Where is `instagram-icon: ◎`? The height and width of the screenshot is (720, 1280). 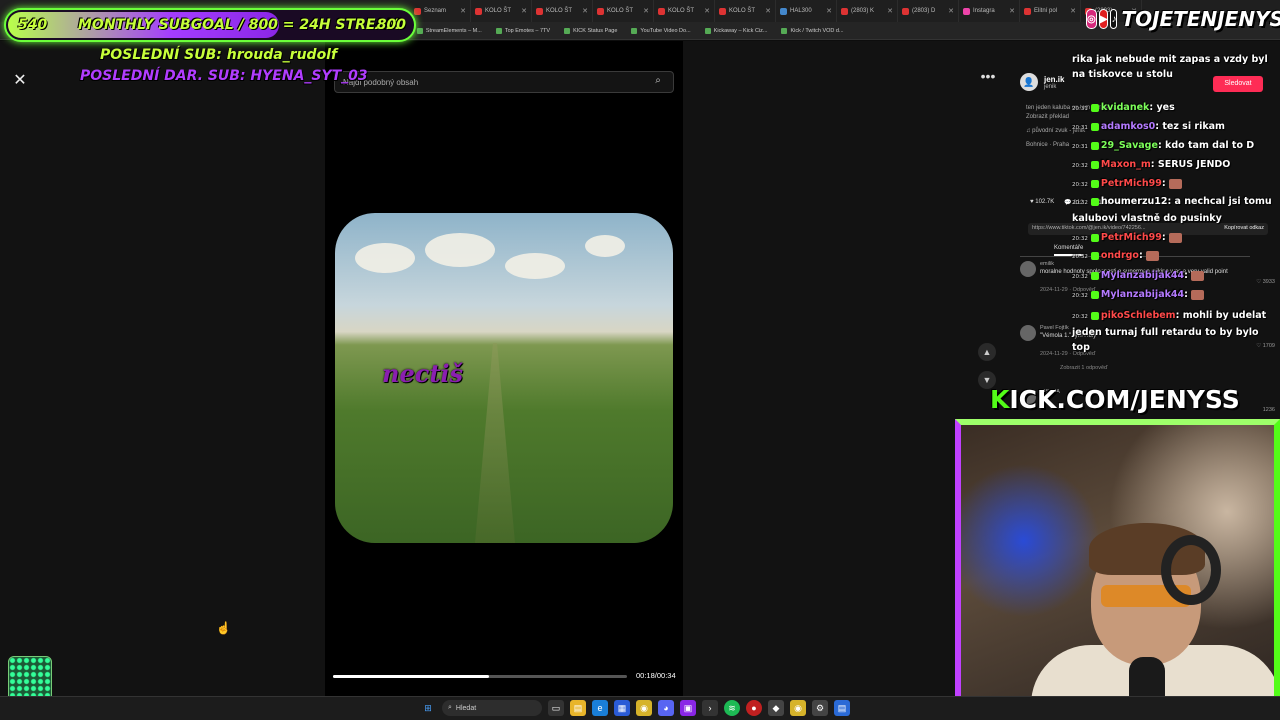 instagram-icon: ◎ is located at coordinates (1091, 19).